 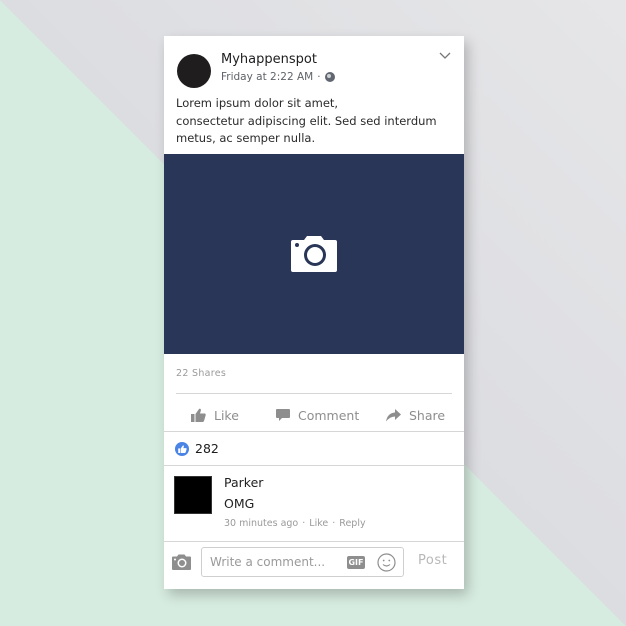 I want to click on post-meta: Friday at 2:22 AM ·, so click(x=278, y=77).